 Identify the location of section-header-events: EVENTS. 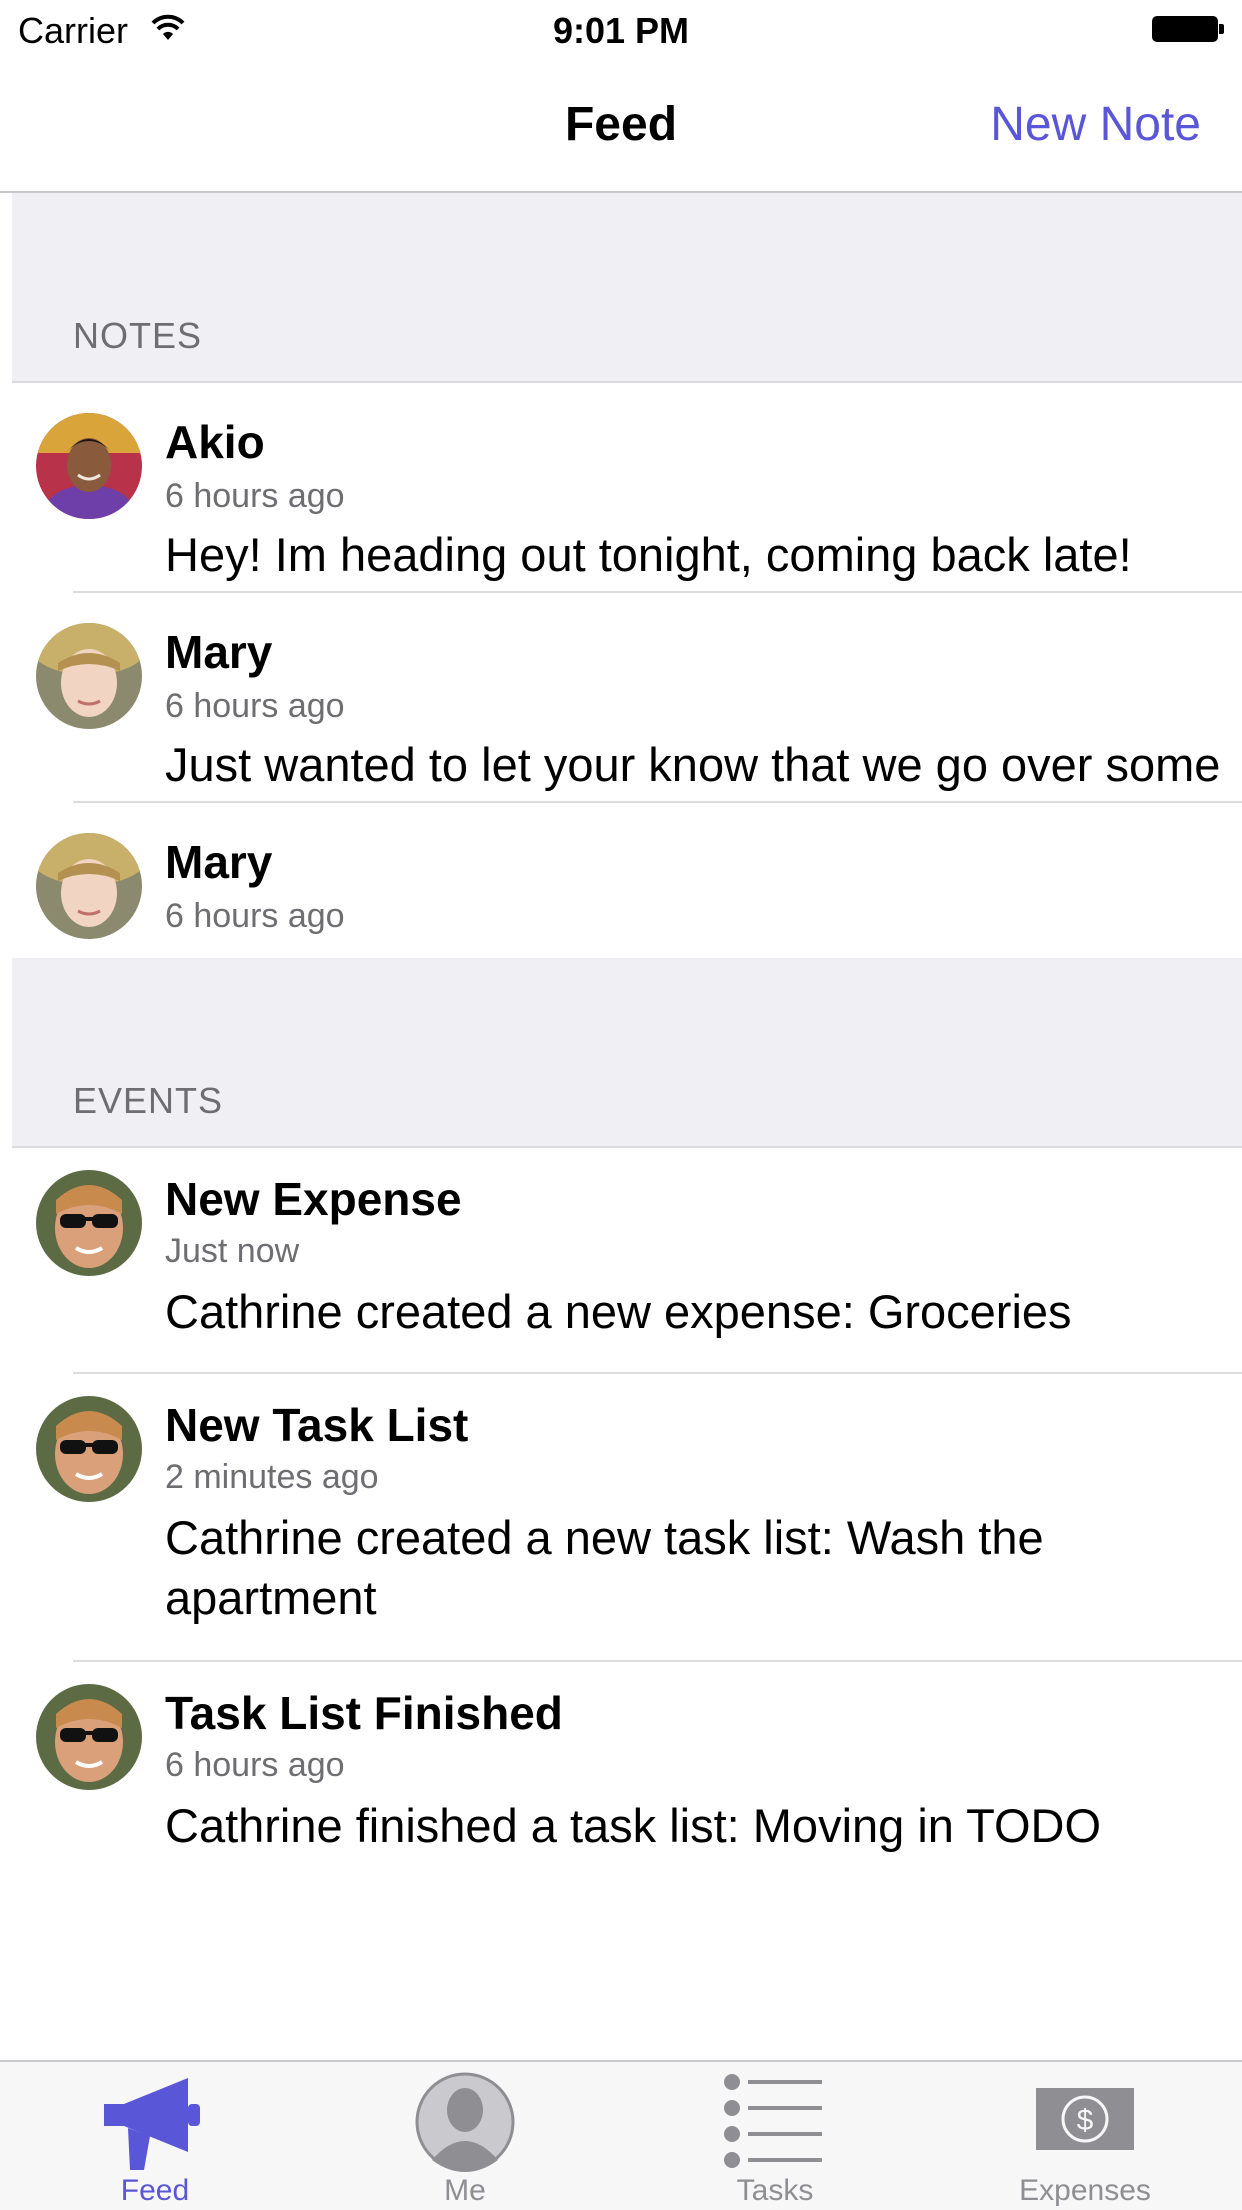
(627, 1053).